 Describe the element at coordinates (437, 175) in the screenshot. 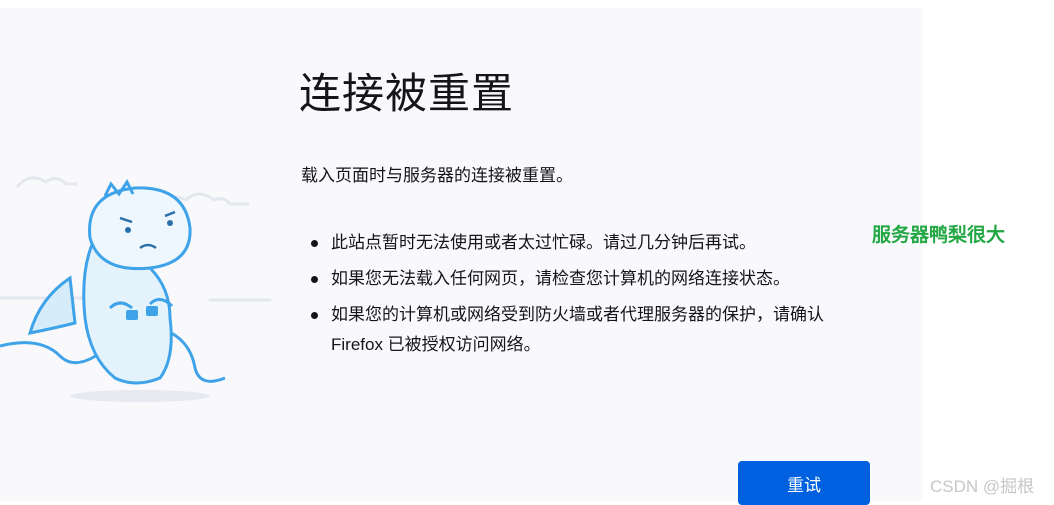

I see `error-intro: 载入页面时与服务器的连接被重置。` at that location.